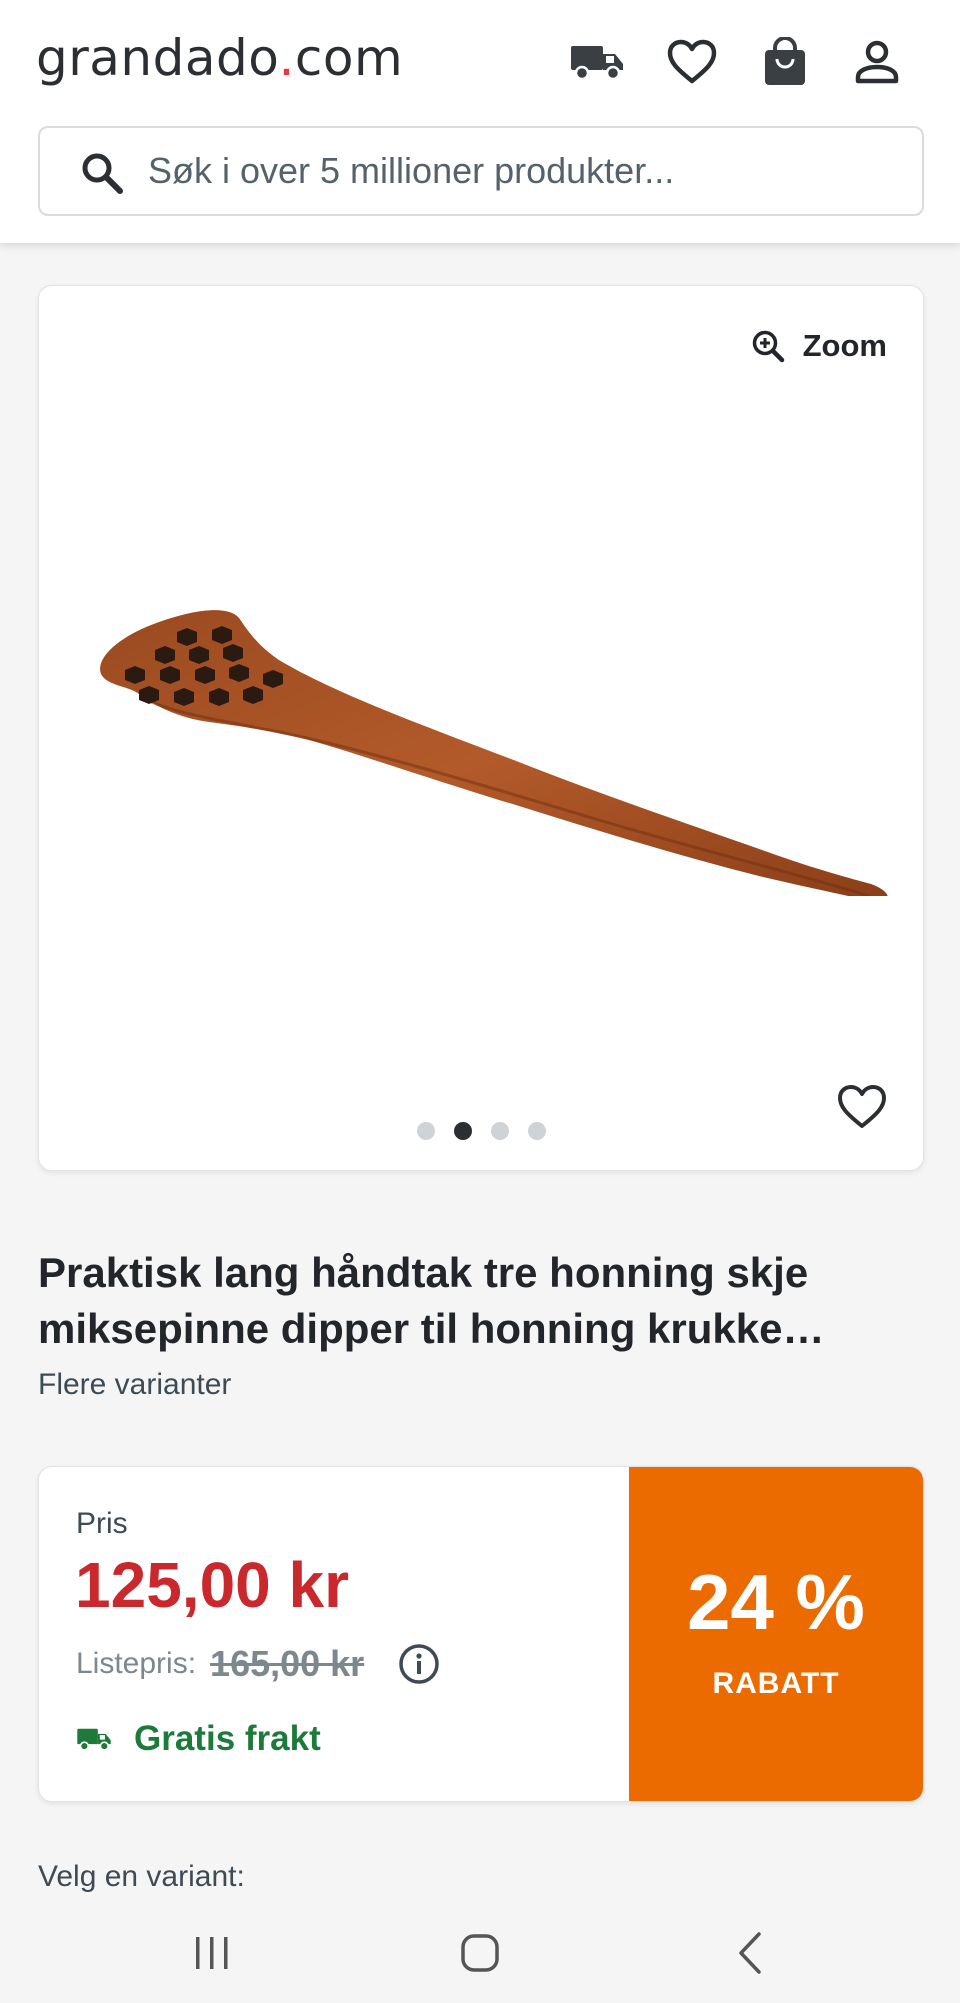 The image size is (960, 2003). What do you see at coordinates (844, 345) in the screenshot?
I see `zoom-label: Zoom` at bounding box center [844, 345].